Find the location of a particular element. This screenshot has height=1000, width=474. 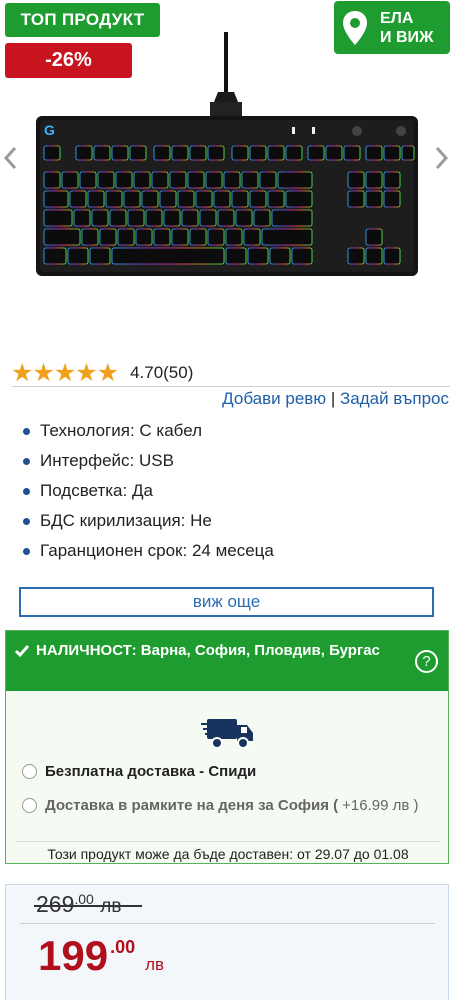

top-product-badge: ТОП ПРОДУКТ is located at coordinates (82, 20).